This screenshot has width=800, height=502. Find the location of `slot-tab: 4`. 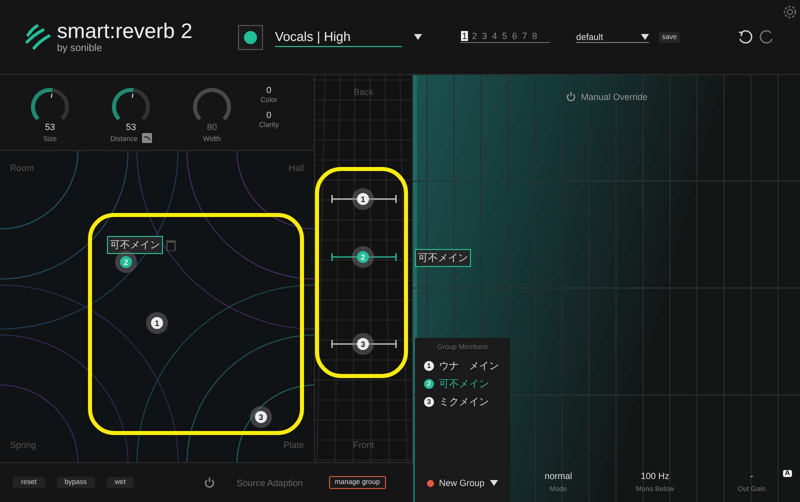

slot-tab: 4 is located at coordinates (494, 36).